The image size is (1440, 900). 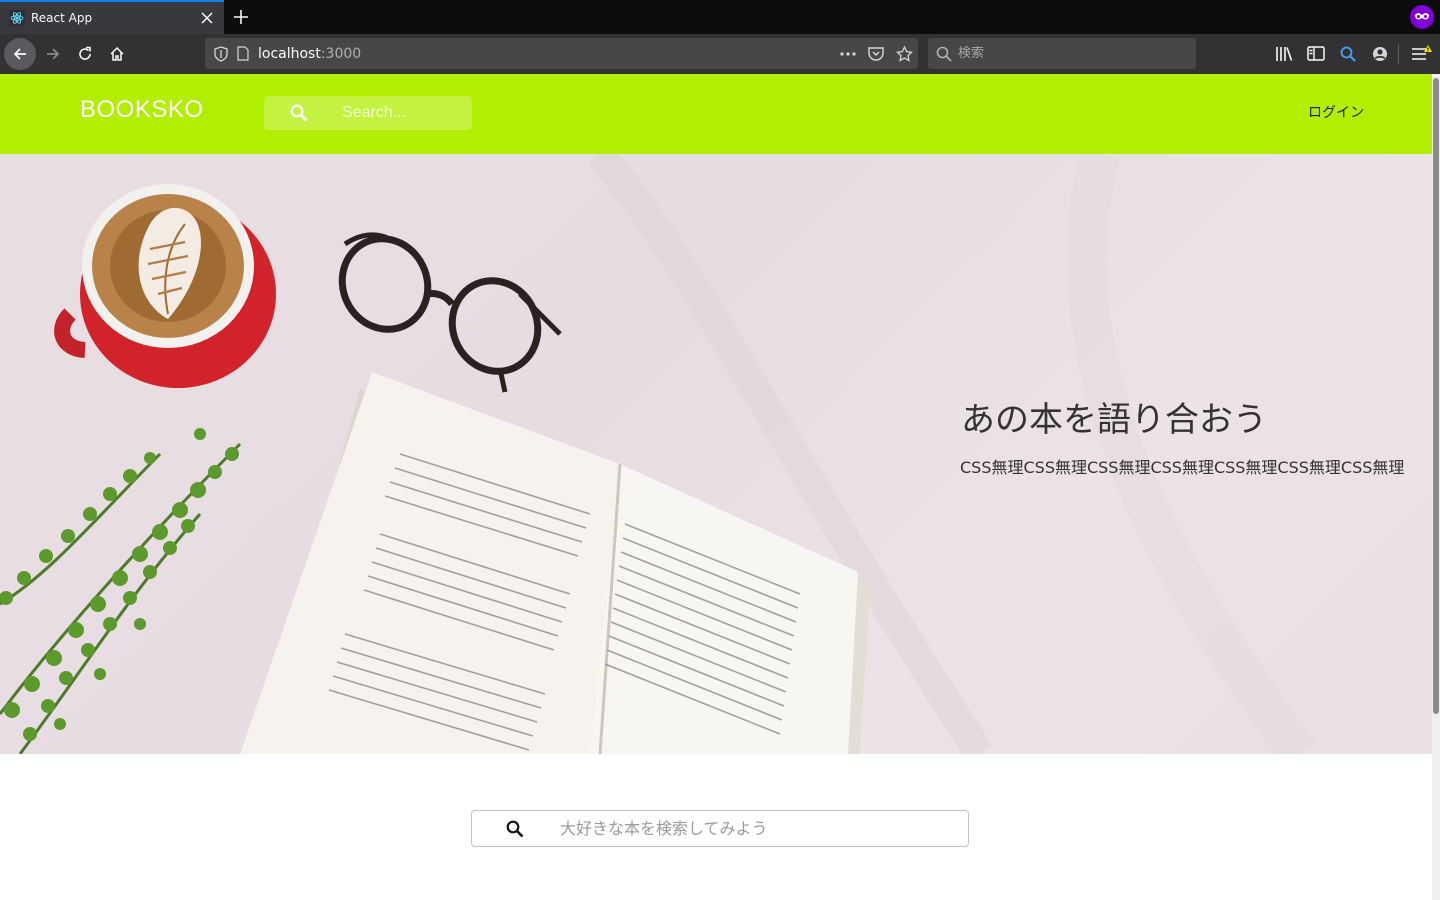 I want to click on brand-logo: BOOKSKO, so click(x=142, y=110).